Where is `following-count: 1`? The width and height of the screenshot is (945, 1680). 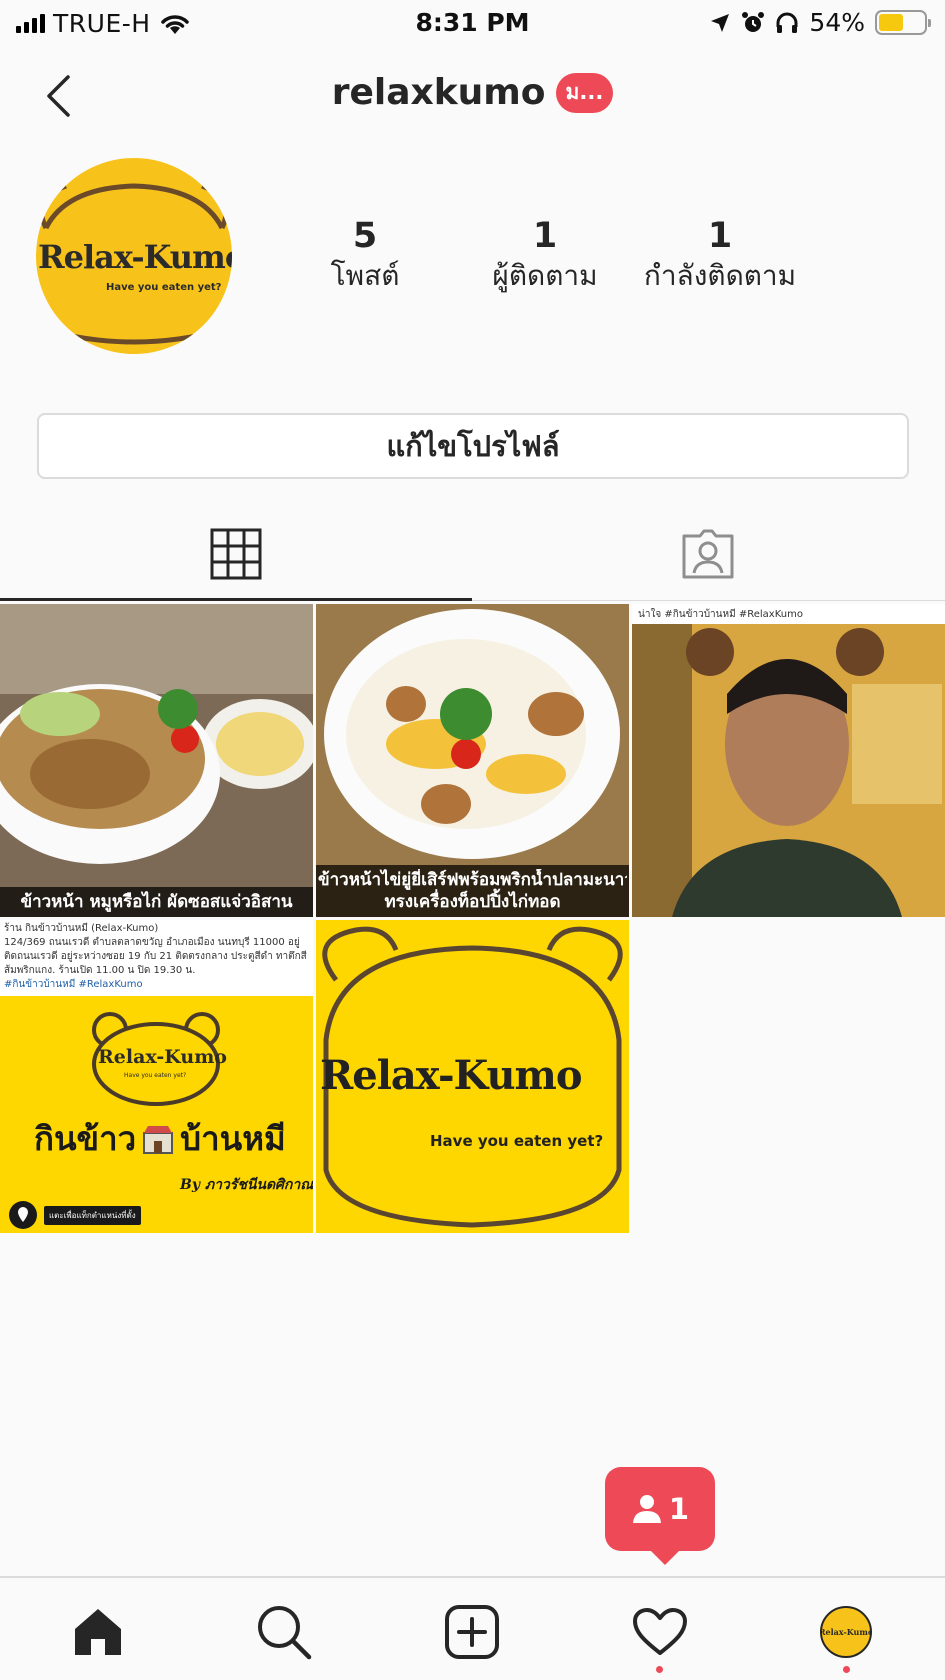 following-count: 1 is located at coordinates (720, 236).